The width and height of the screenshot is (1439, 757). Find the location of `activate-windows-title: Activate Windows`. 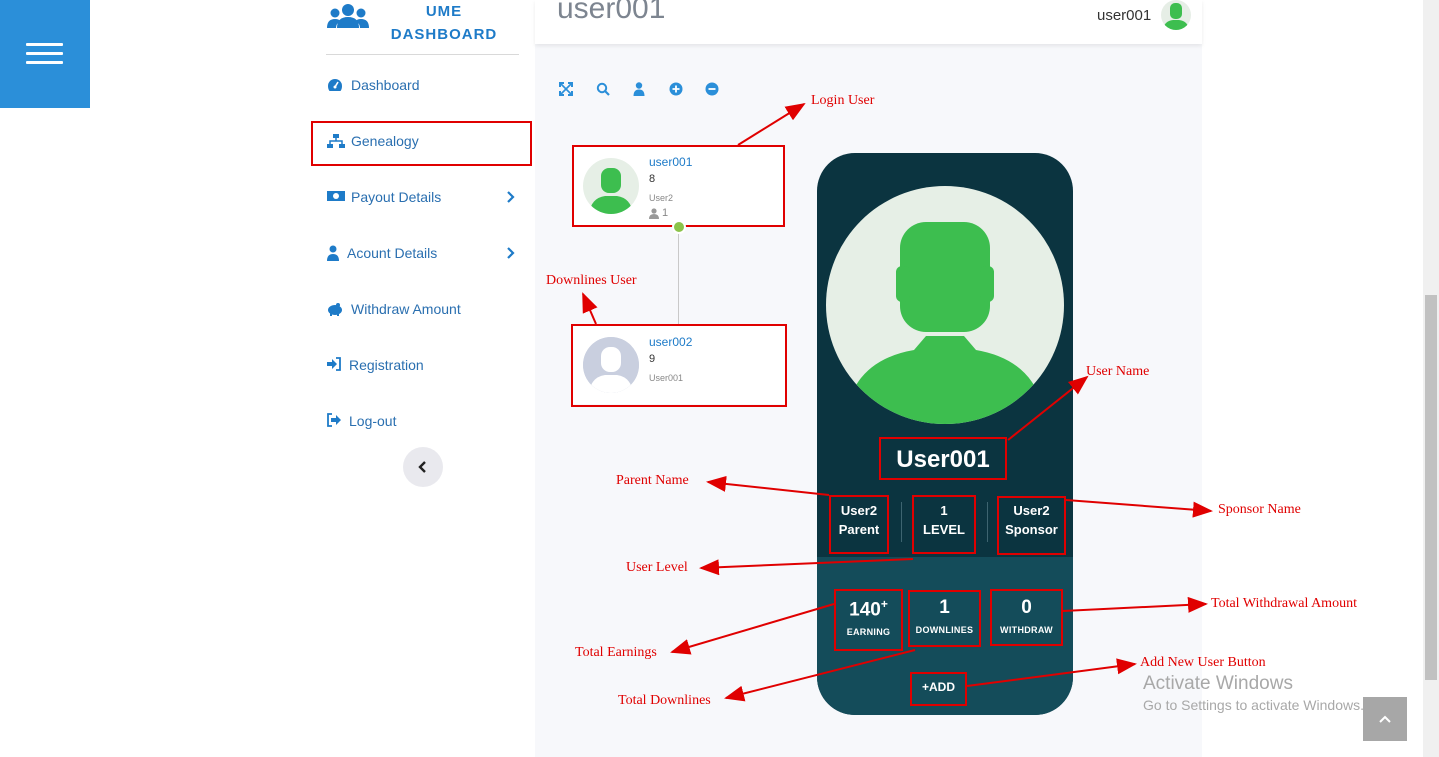

activate-windows-title: Activate Windows is located at coordinates (1218, 683).